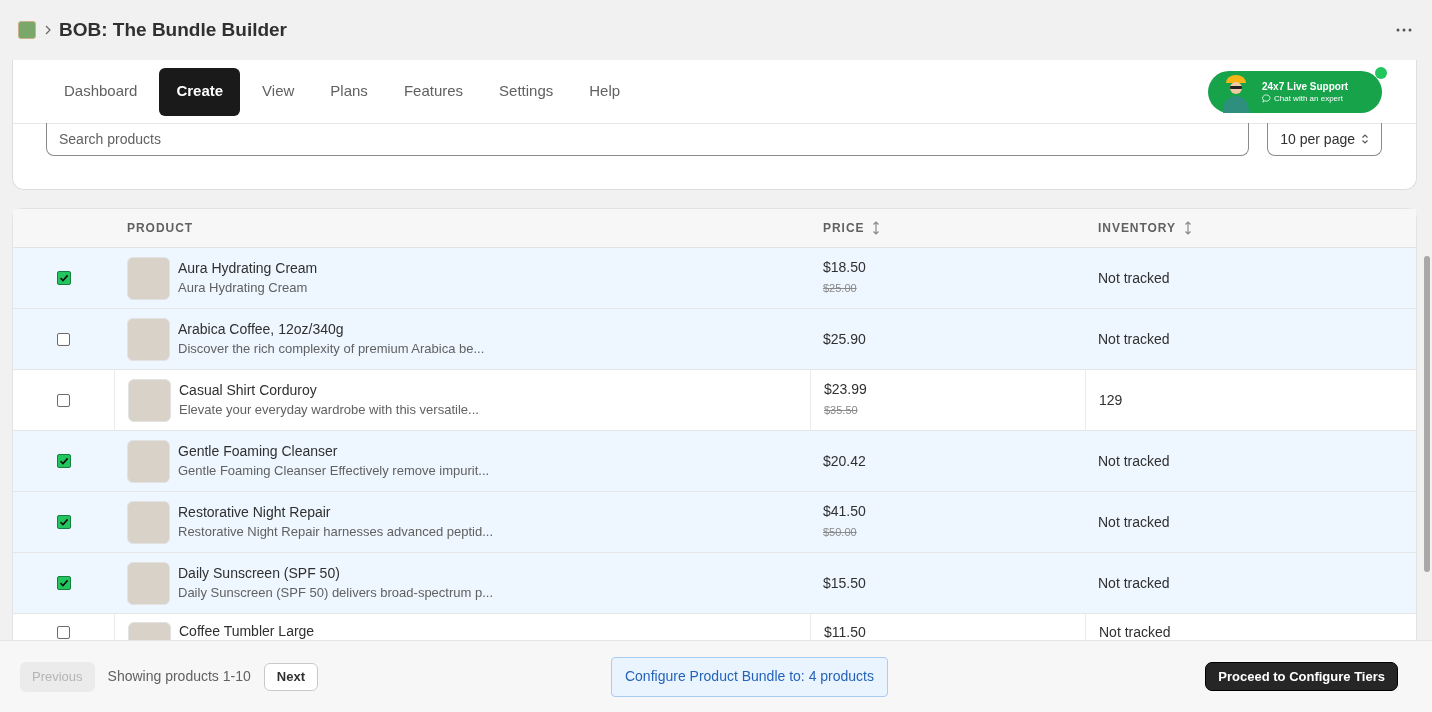 This screenshot has height=712, width=1432. I want to click on nav-tab: Dashboard, so click(101, 91).